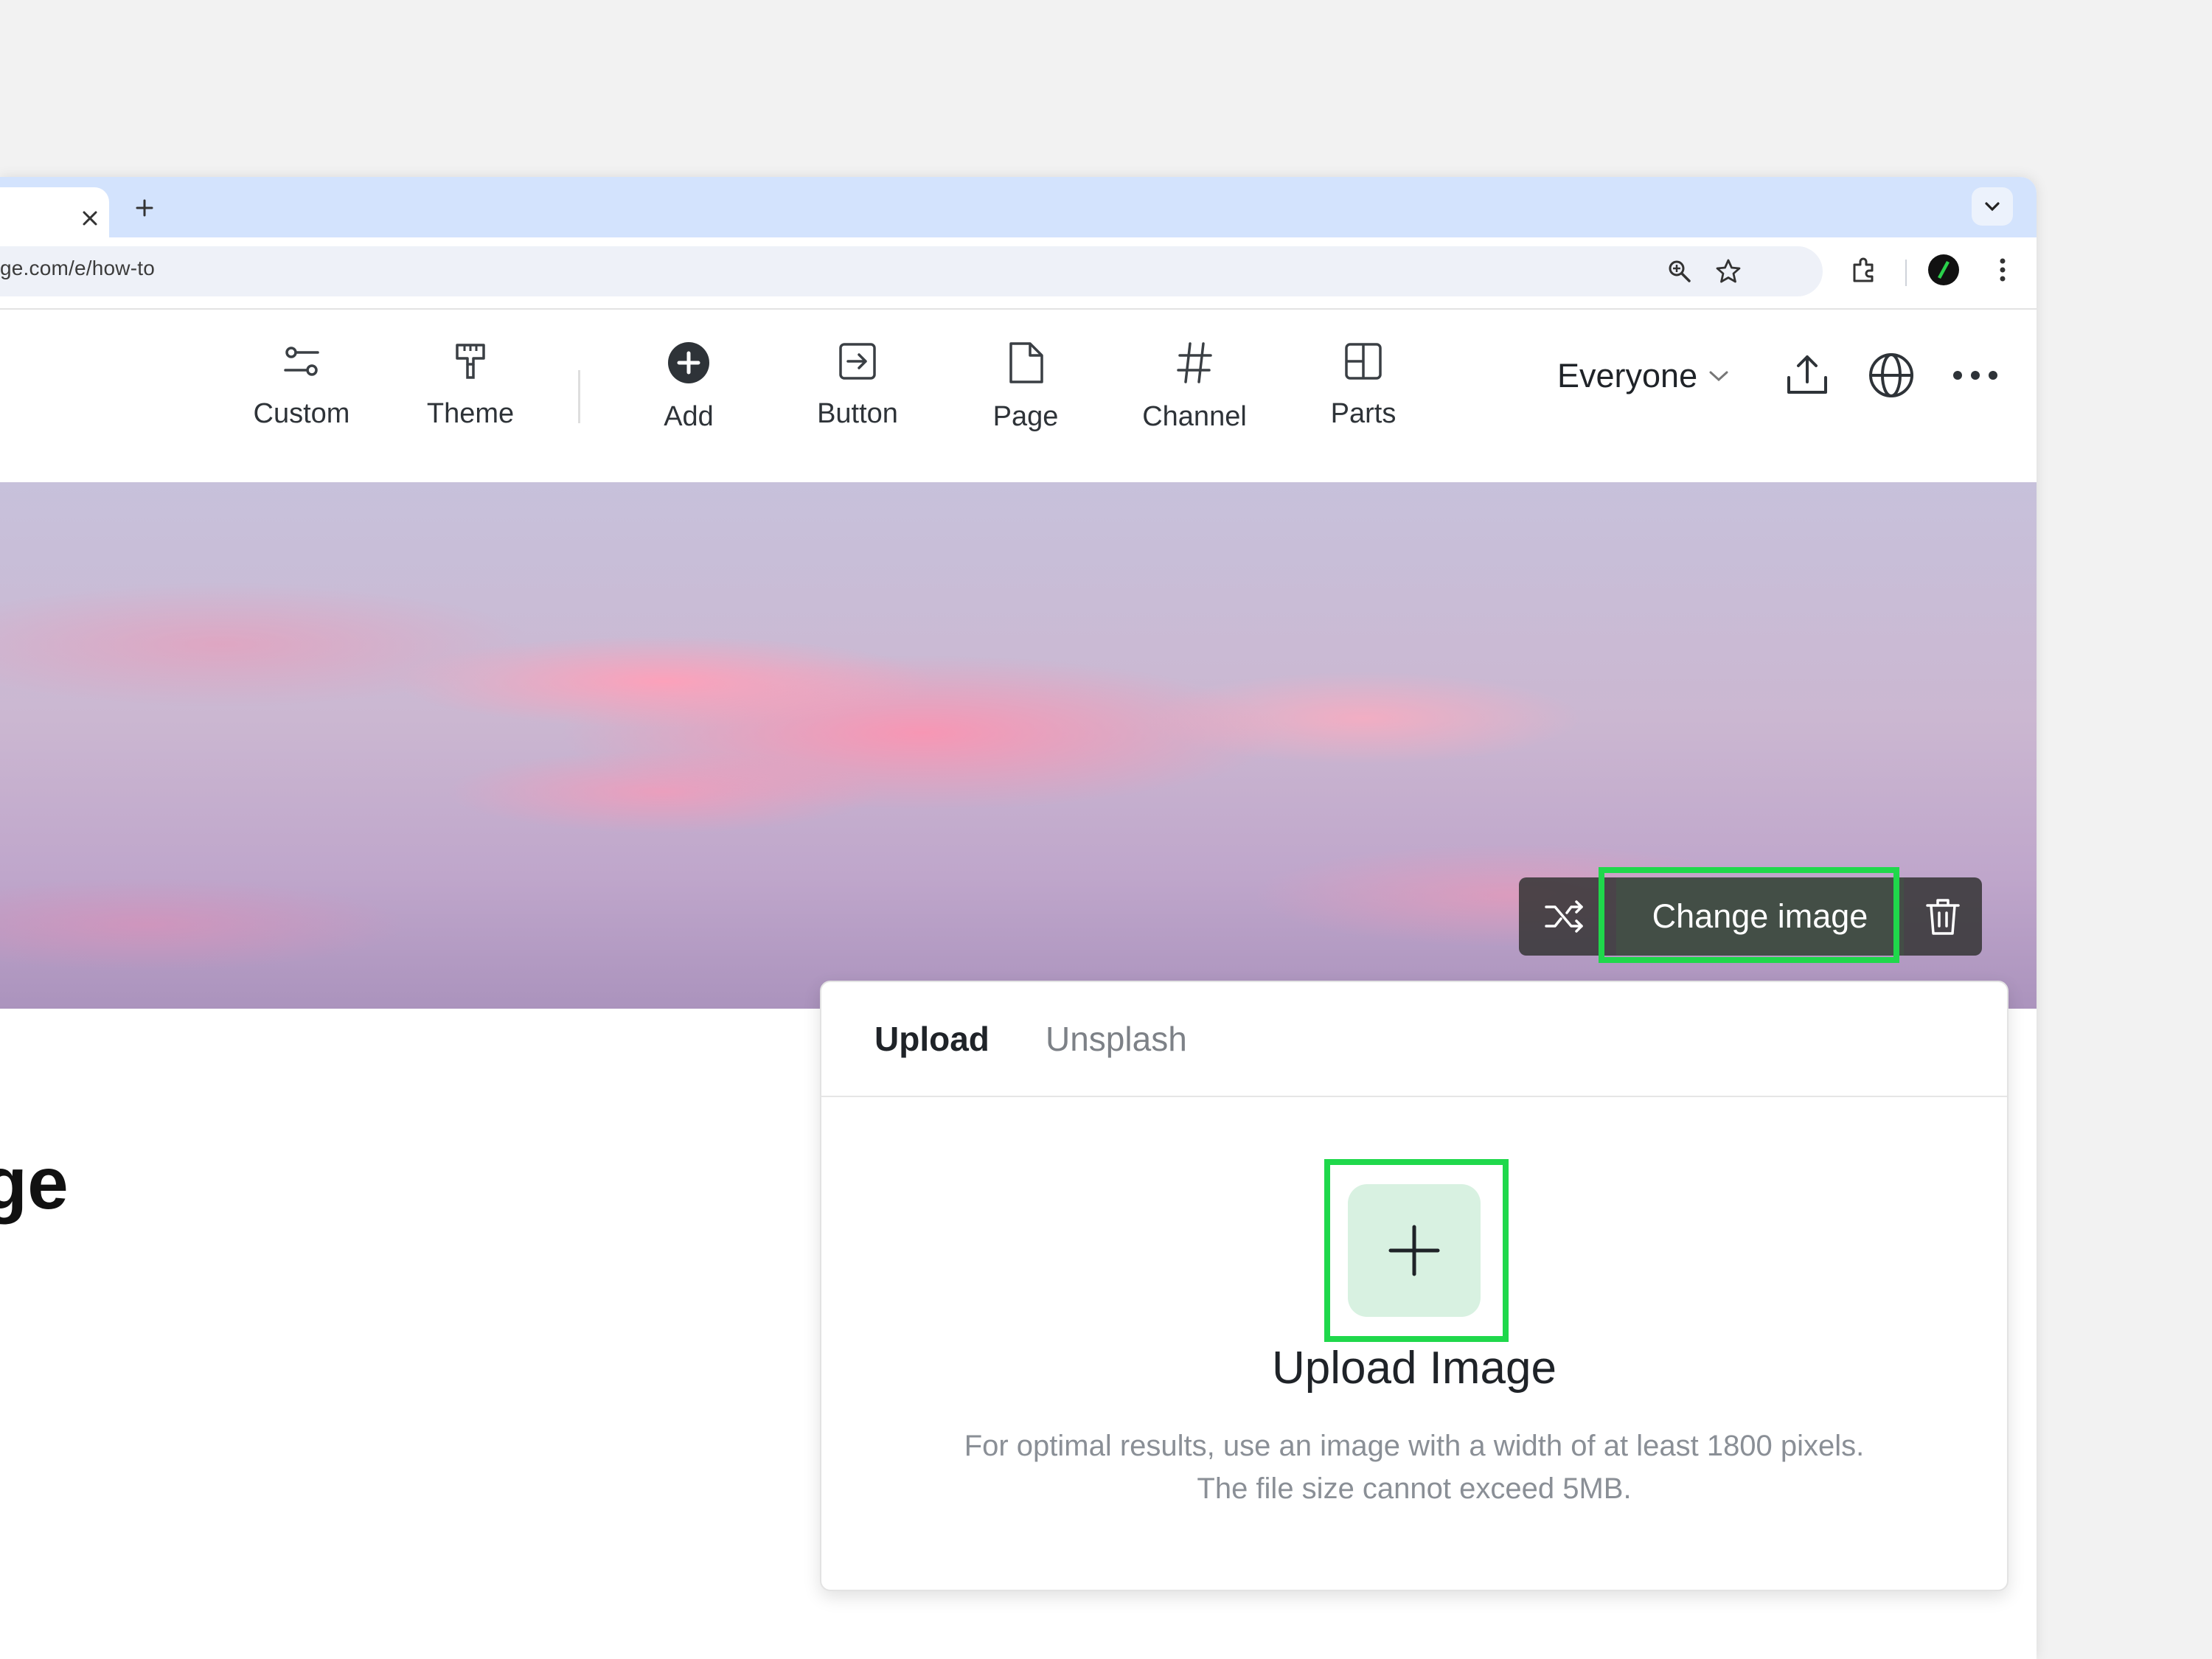 This screenshot has width=2212, height=1659. I want to click on shuffle-icon, so click(1564, 916).